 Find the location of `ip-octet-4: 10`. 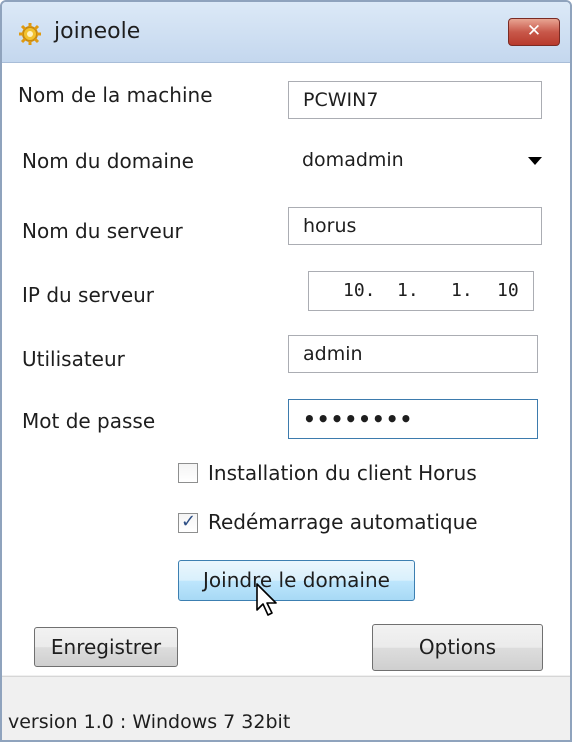

ip-octet-4: 10 is located at coordinates (508, 291).